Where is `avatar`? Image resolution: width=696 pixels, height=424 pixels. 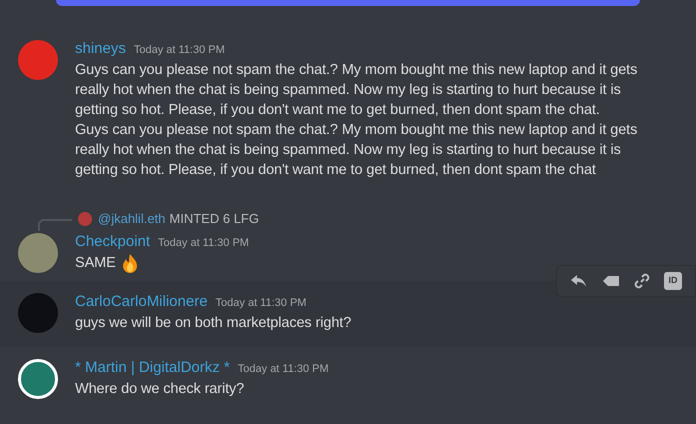 avatar is located at coordinates (38, 379).